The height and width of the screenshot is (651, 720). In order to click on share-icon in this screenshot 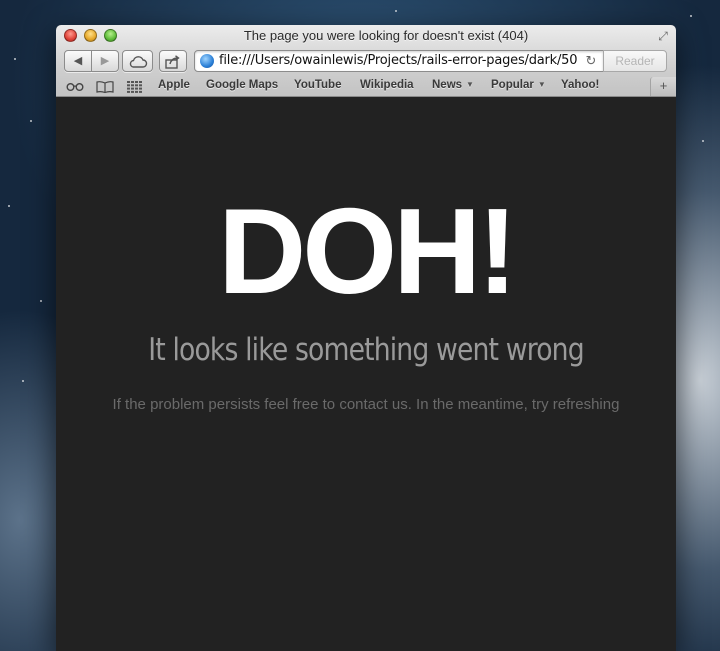, I will do `click(172, 62)`.